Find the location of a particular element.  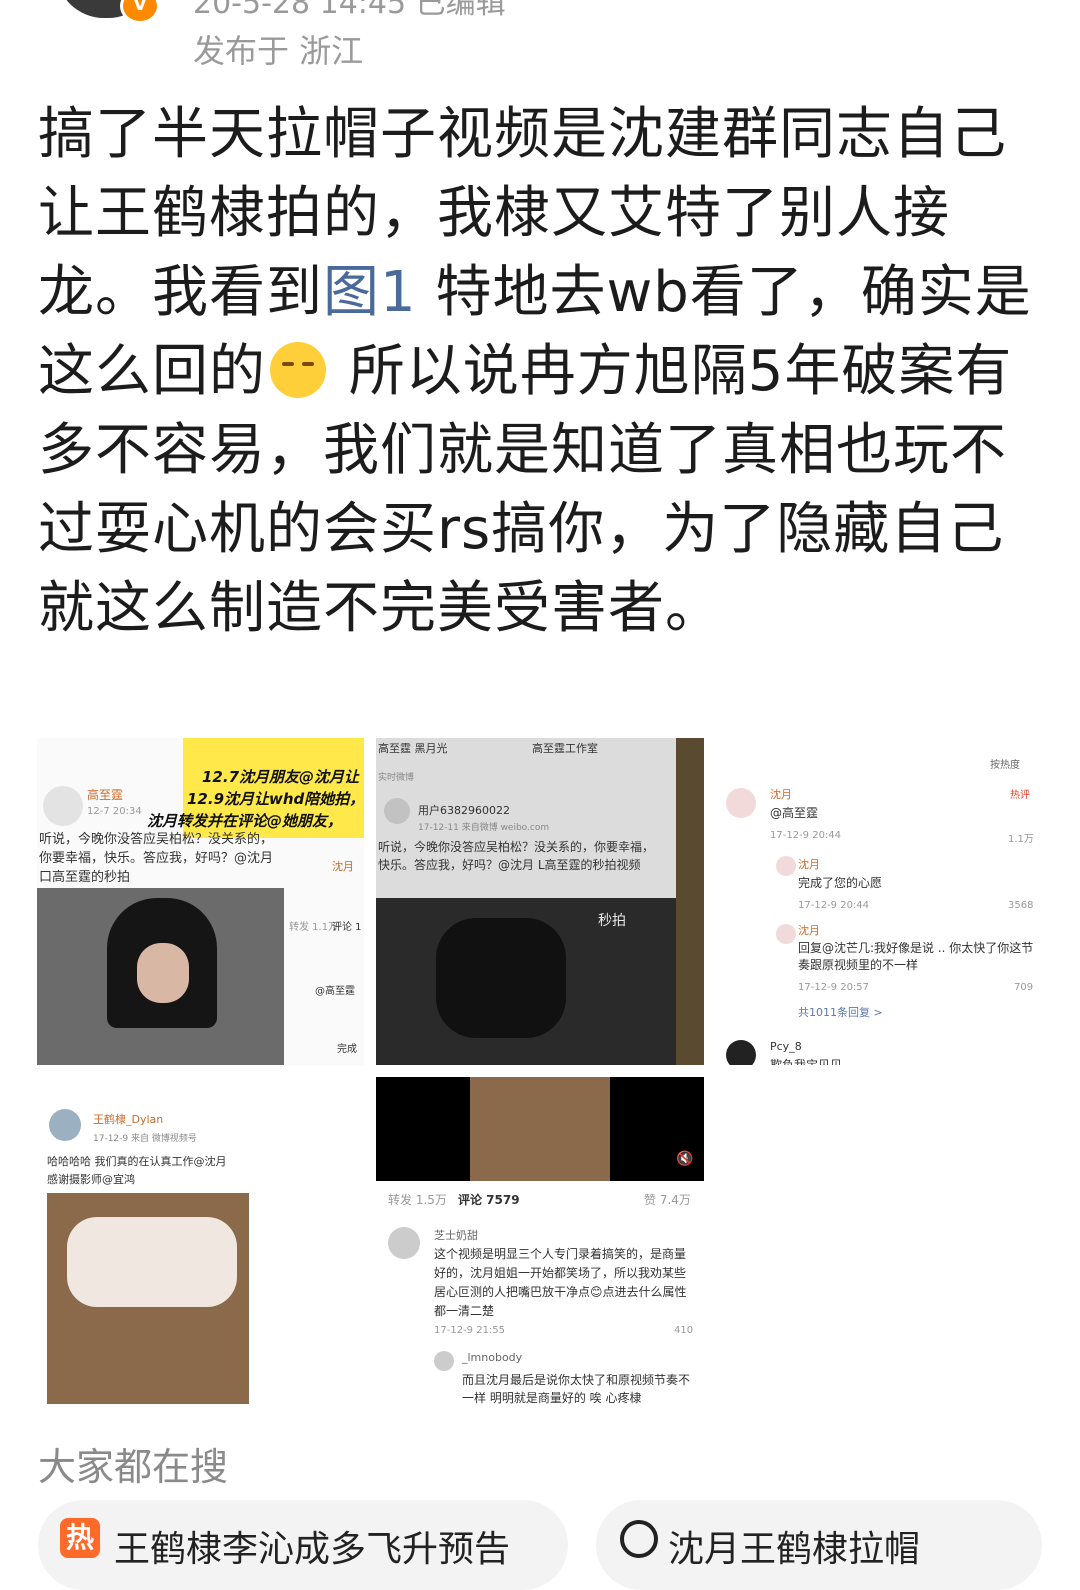

comment-text-2: 完成了您的心愿 is located at coordinates (840, 883).